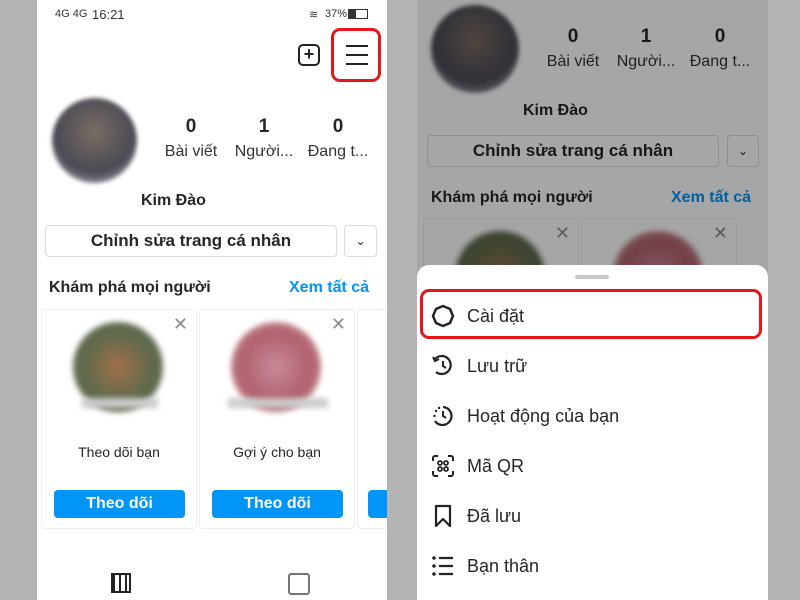  I want to click on follow-button, so click(377, 504).